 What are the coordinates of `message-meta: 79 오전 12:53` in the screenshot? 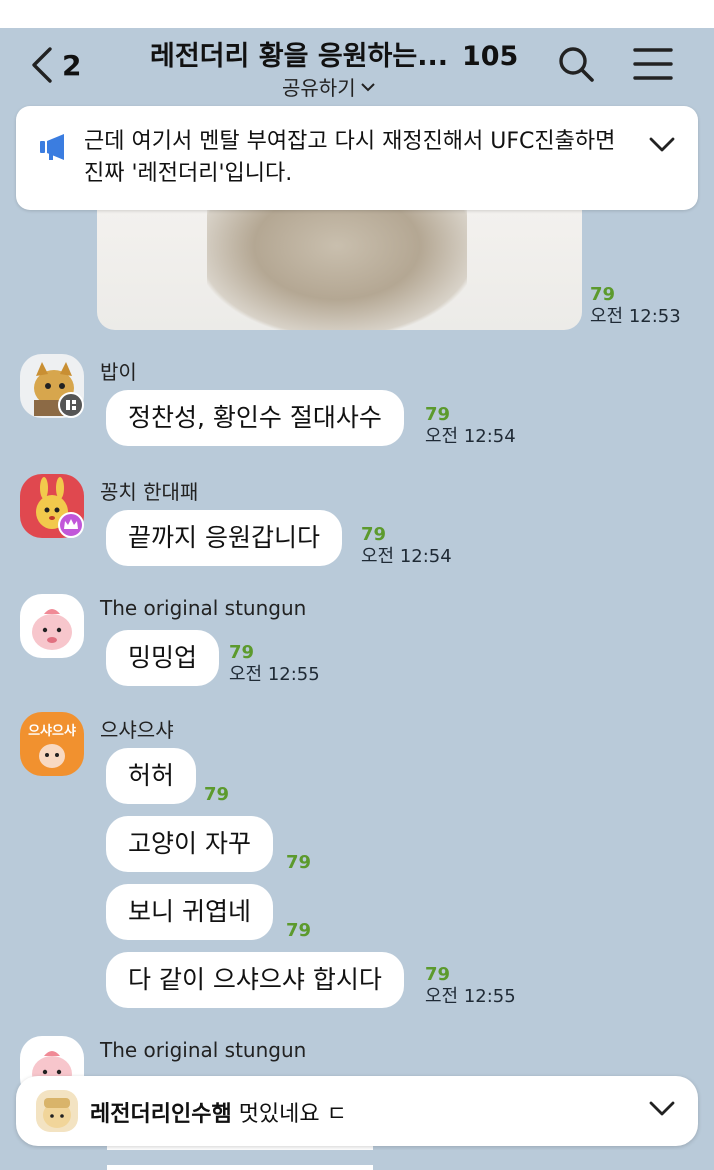 It's located at (635, 306).